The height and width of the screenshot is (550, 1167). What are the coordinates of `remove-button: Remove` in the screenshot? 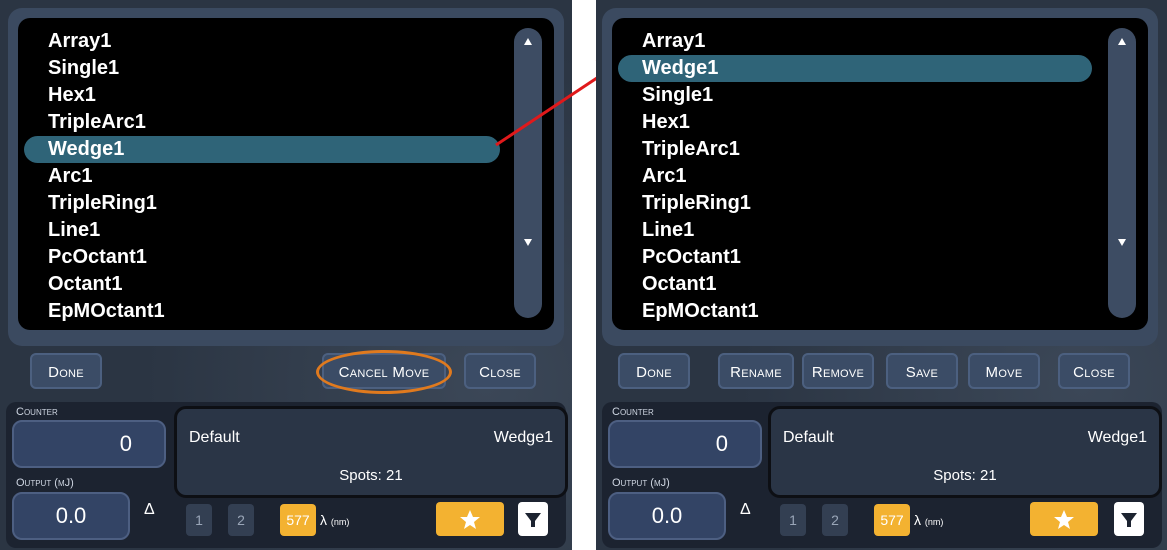 It's located at (838, 371).